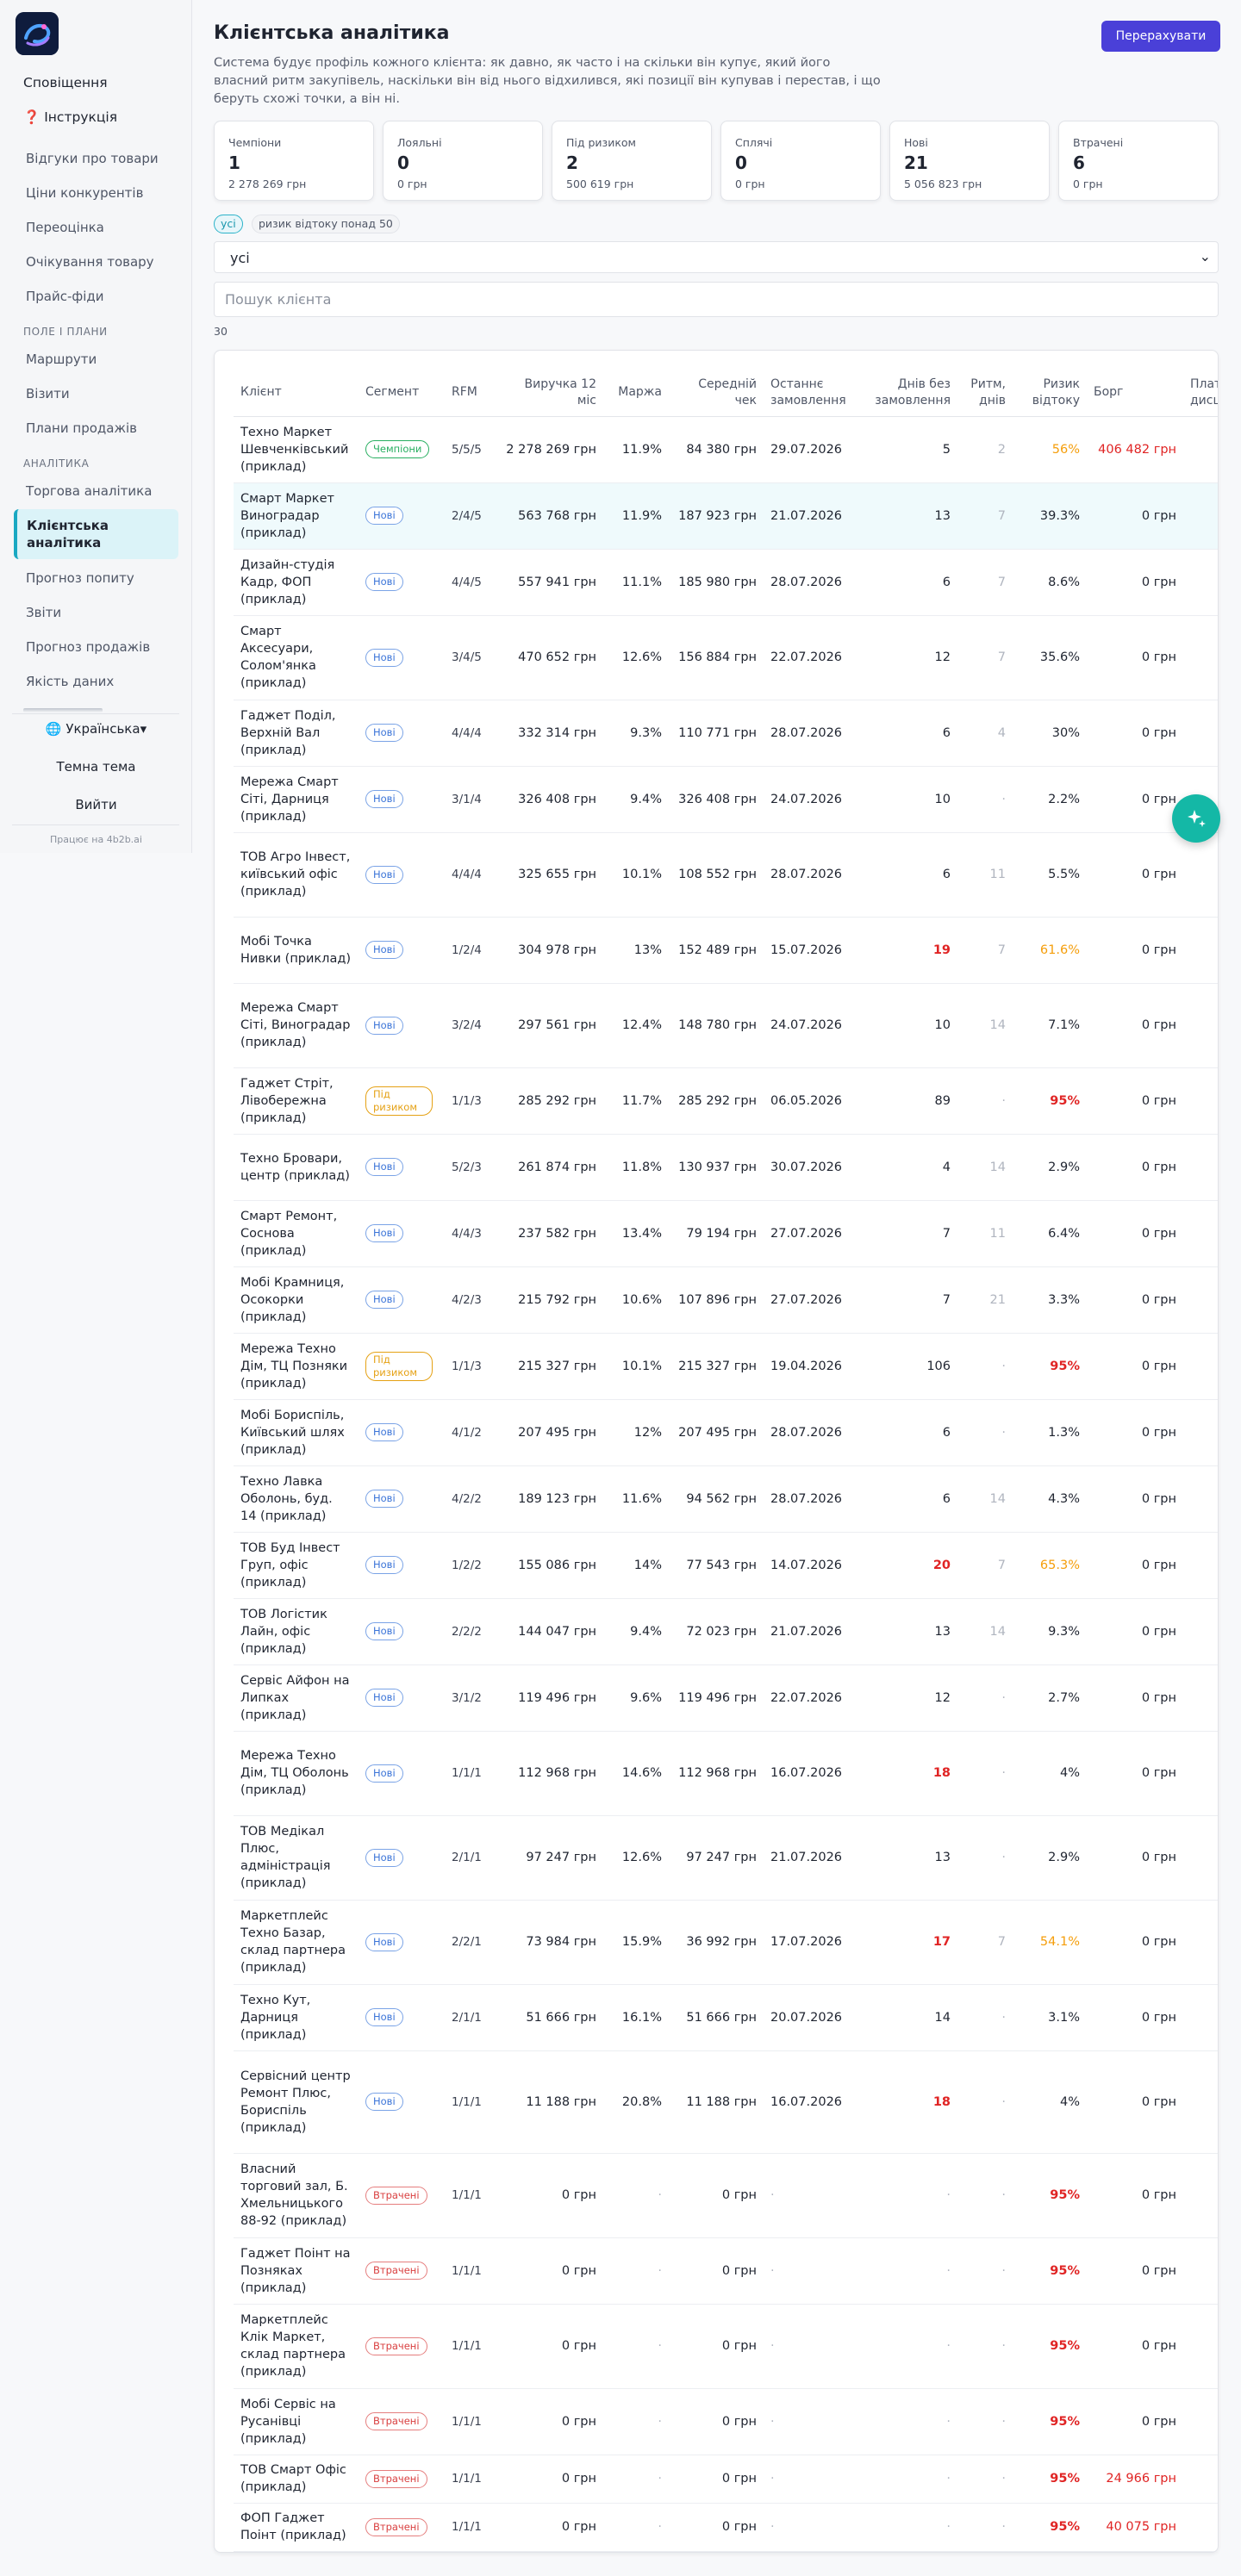 This screenshot has height=2576, width=1241. What do you see at coordinates (65, 83) in the screenshot?
I see `sidebar-item-notifications: Сповіщення` at bounding box center [65, 83].